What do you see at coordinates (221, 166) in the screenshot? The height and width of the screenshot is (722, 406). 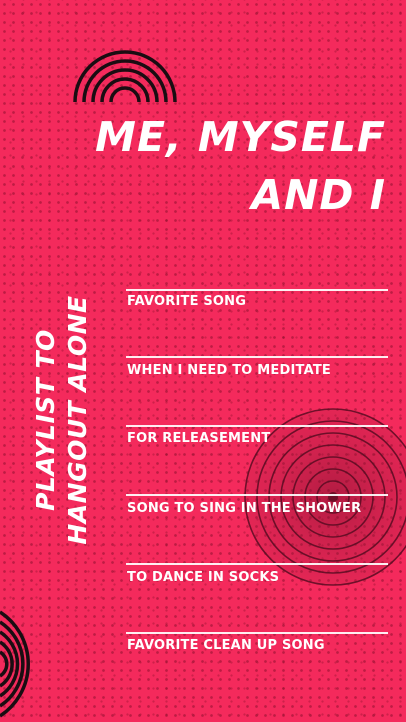 I see `poster-title: ME, MYSELF AND I` at bounding box center [221, 166].